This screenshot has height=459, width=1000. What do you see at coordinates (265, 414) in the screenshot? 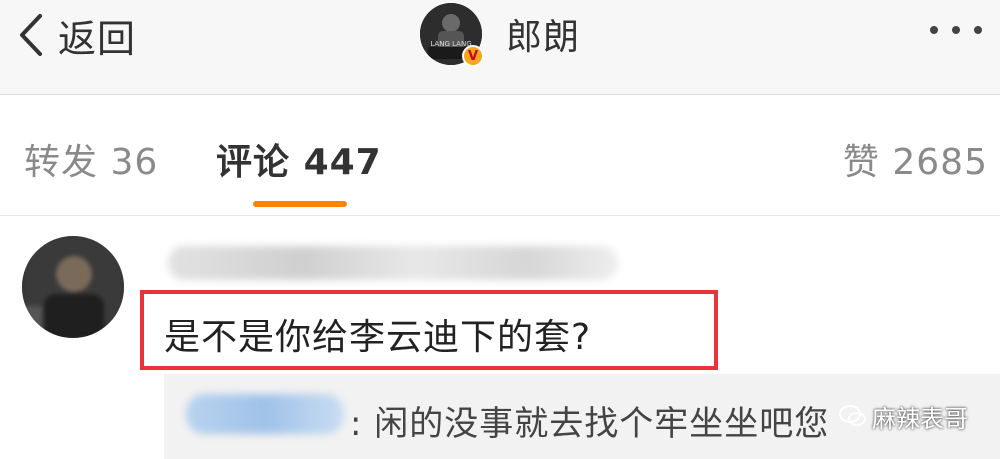
I see `reply-author-redacted` at bounding box center [265, 414].